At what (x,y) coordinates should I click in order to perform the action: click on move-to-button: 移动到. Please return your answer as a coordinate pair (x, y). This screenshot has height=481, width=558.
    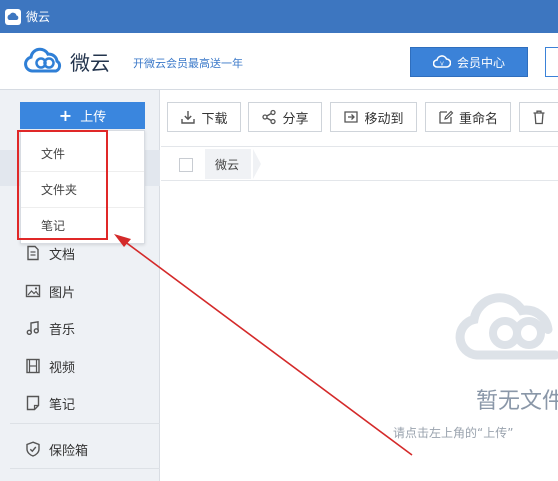
    Looking at the image, I should click on (373, 117).